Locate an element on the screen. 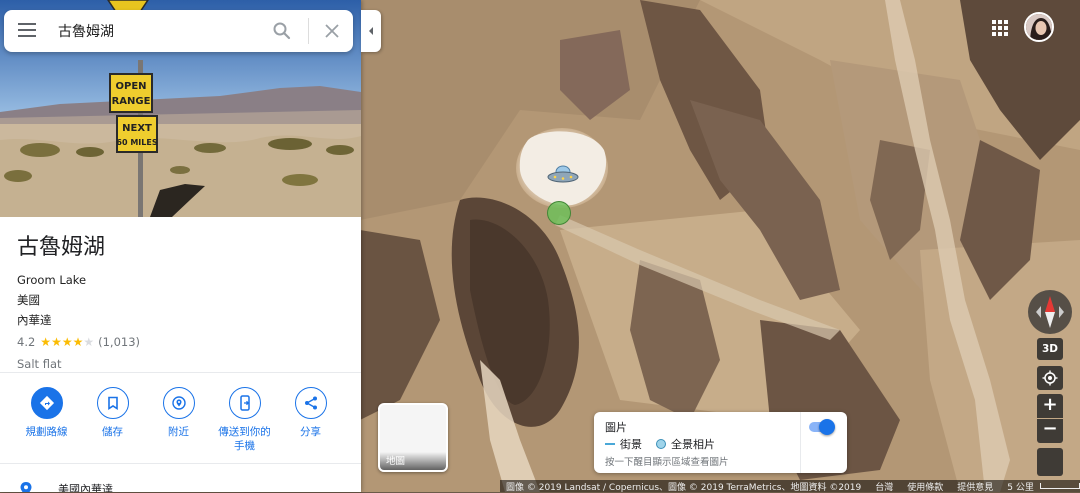 Image resolution: width=1080 pixels, height=493 pixels. address-text: 美國內華達 is located at coordinates (85, 487).